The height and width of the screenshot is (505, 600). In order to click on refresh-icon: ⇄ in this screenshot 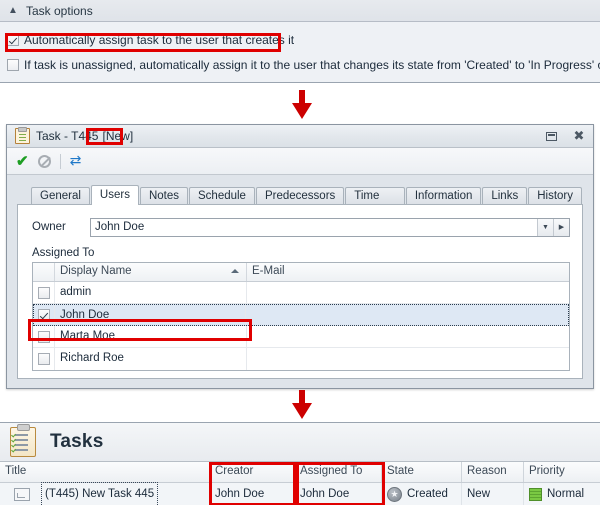, I will do `click(76, 161)`.